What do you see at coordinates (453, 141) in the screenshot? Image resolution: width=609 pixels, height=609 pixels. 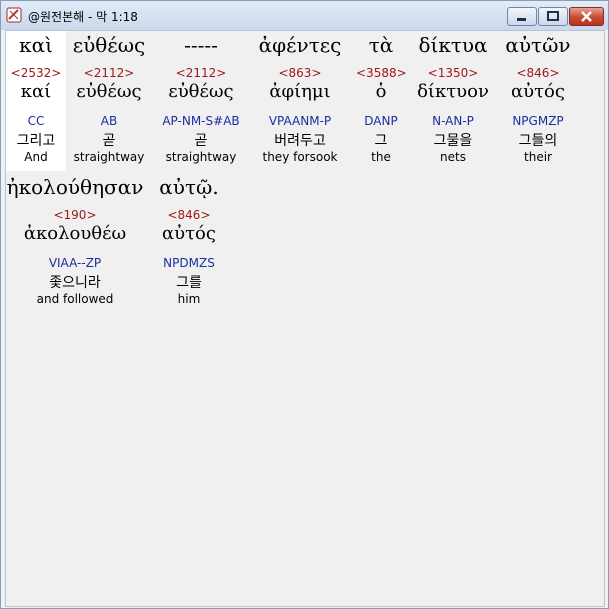 I see `korean-gloss: 그물을` at bounding box center [453, 141].